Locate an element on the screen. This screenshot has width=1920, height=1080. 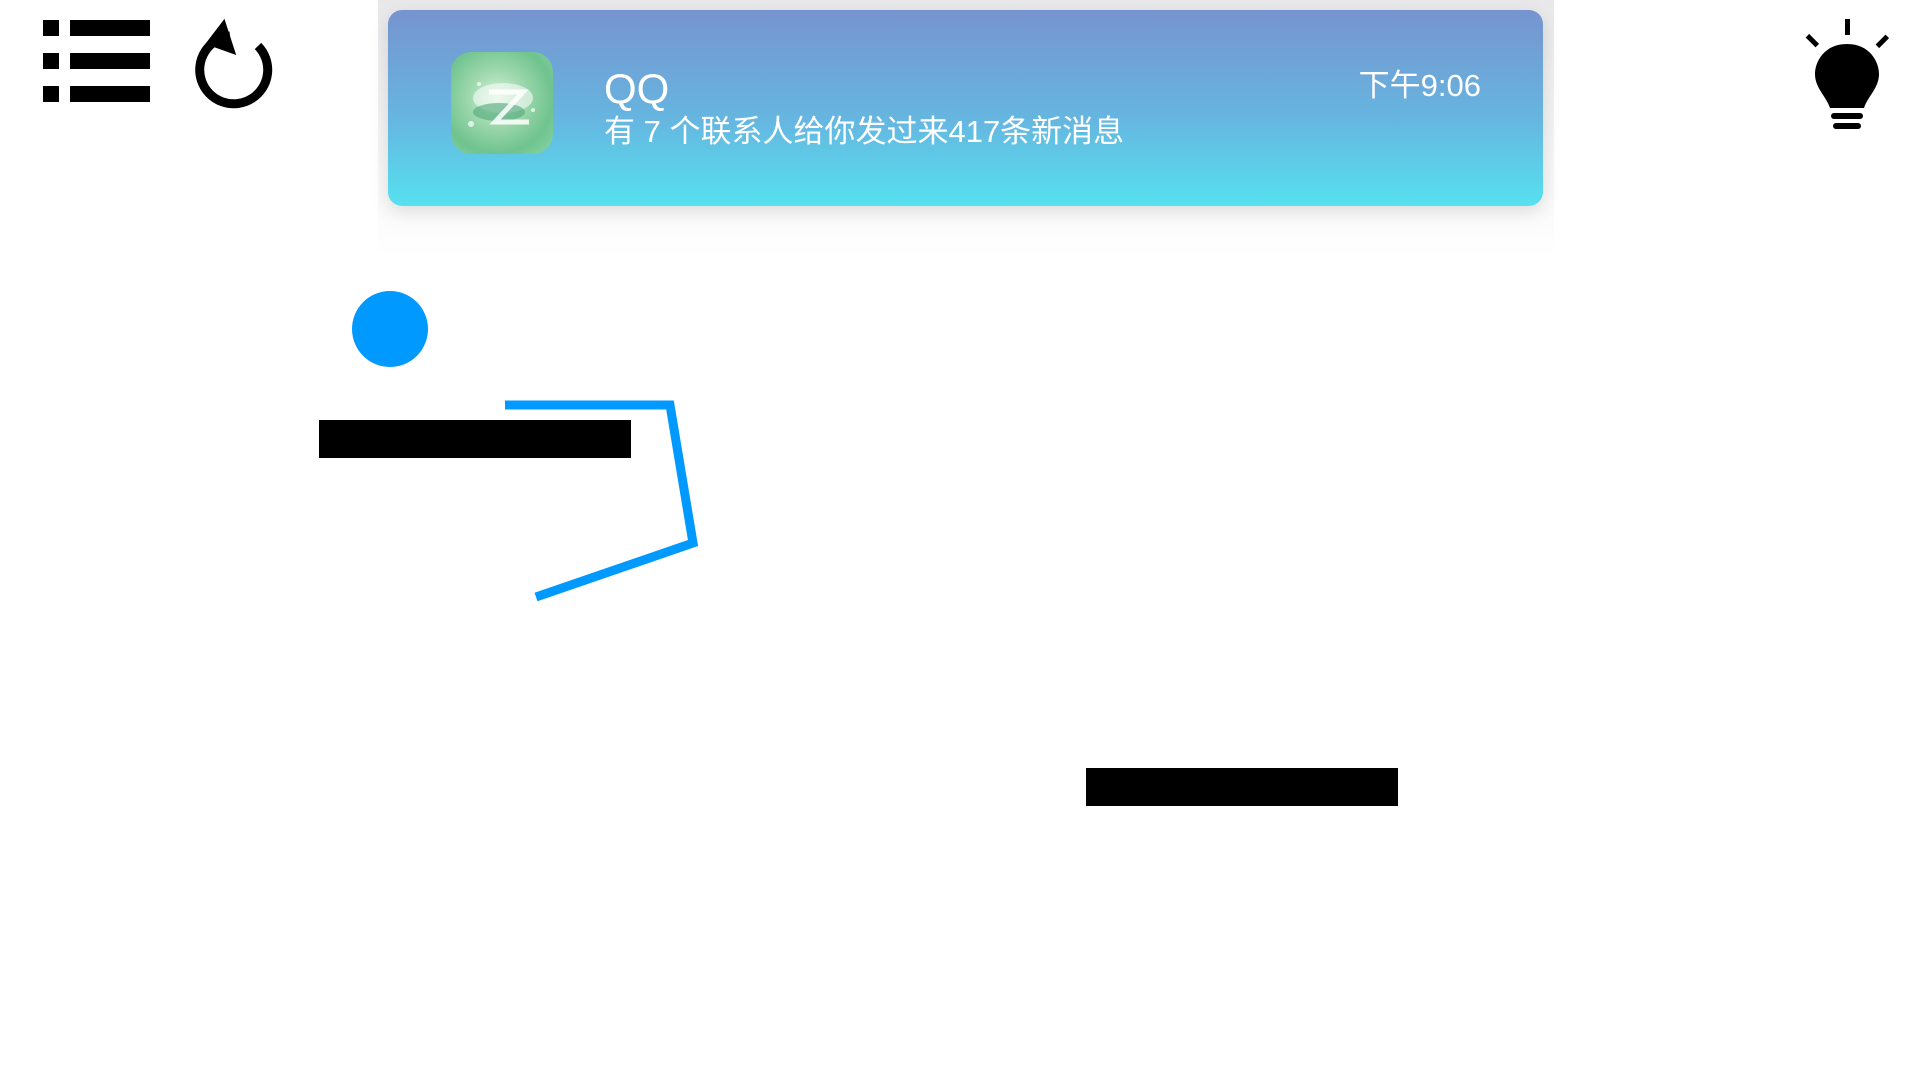
menu-button is located at coordinates (97, 61).